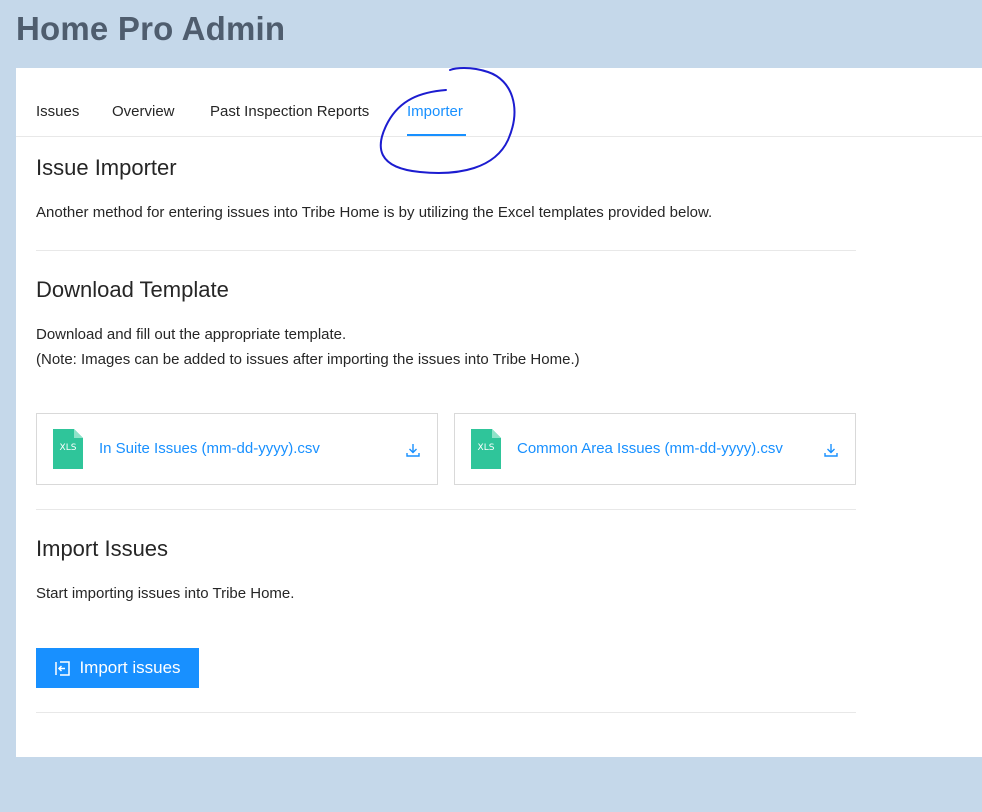 The height and width of the screenshot is (812, 982). I want to click on import-issues-label: Import issues, so click(130, 667).